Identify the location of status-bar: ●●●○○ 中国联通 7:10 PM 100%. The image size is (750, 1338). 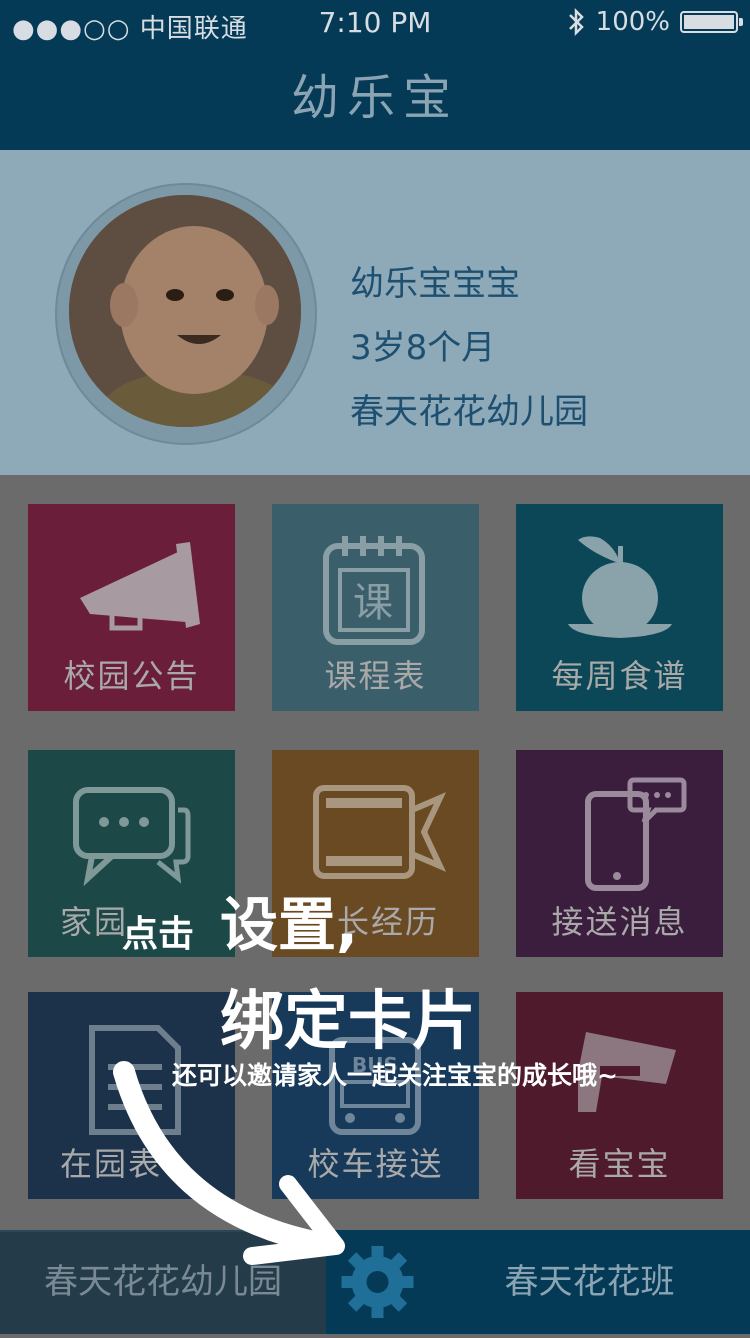
(375, 23).